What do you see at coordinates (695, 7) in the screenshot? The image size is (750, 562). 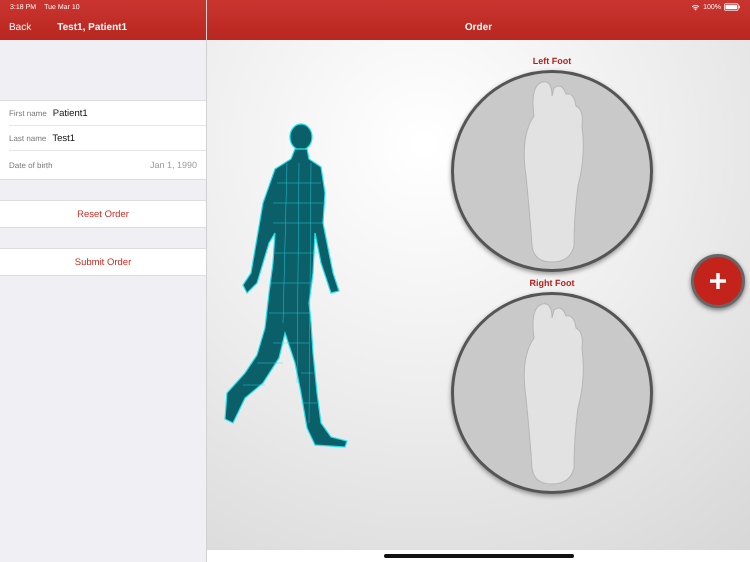 I see `wifi-icon` at bounding box center [695, 7].